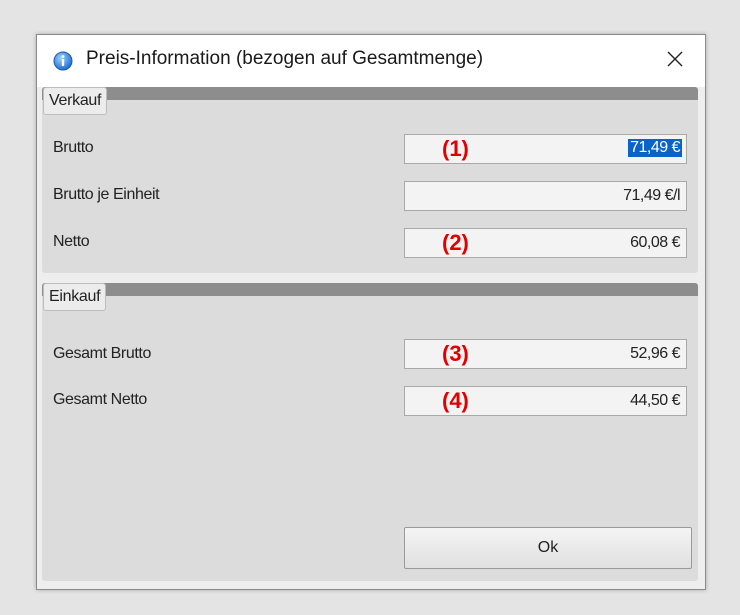 The width and height of the screenshot is (740, 615). What do you see at coordinates (651, 195) in the screenshot?
I see `brutto-je-einheit-value: 71,49 €/l` at bounding box center [651, 195].